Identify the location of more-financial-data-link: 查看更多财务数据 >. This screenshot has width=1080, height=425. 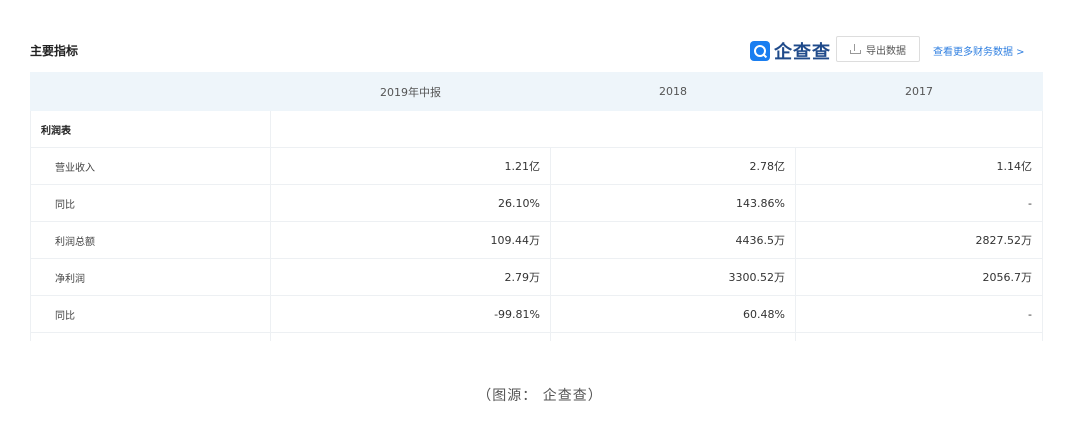
(979, 50).